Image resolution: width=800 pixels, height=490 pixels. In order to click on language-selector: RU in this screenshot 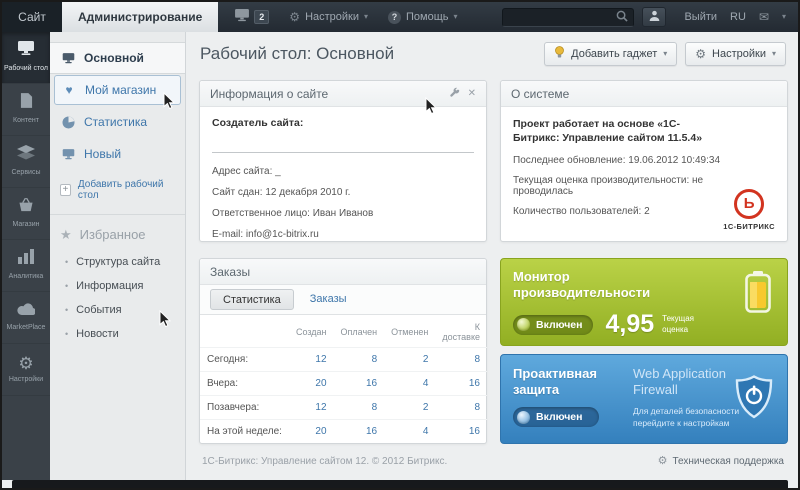, I will do `click(738, 17)`.